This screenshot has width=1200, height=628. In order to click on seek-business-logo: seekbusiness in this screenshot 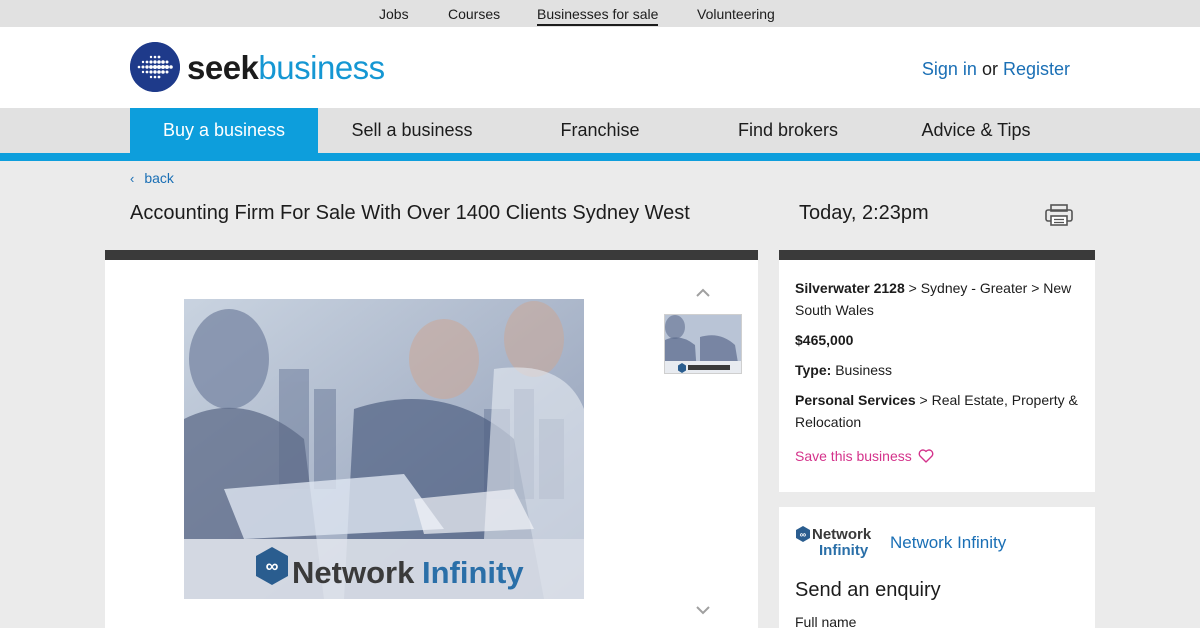, I will do `click(257, 67)`.